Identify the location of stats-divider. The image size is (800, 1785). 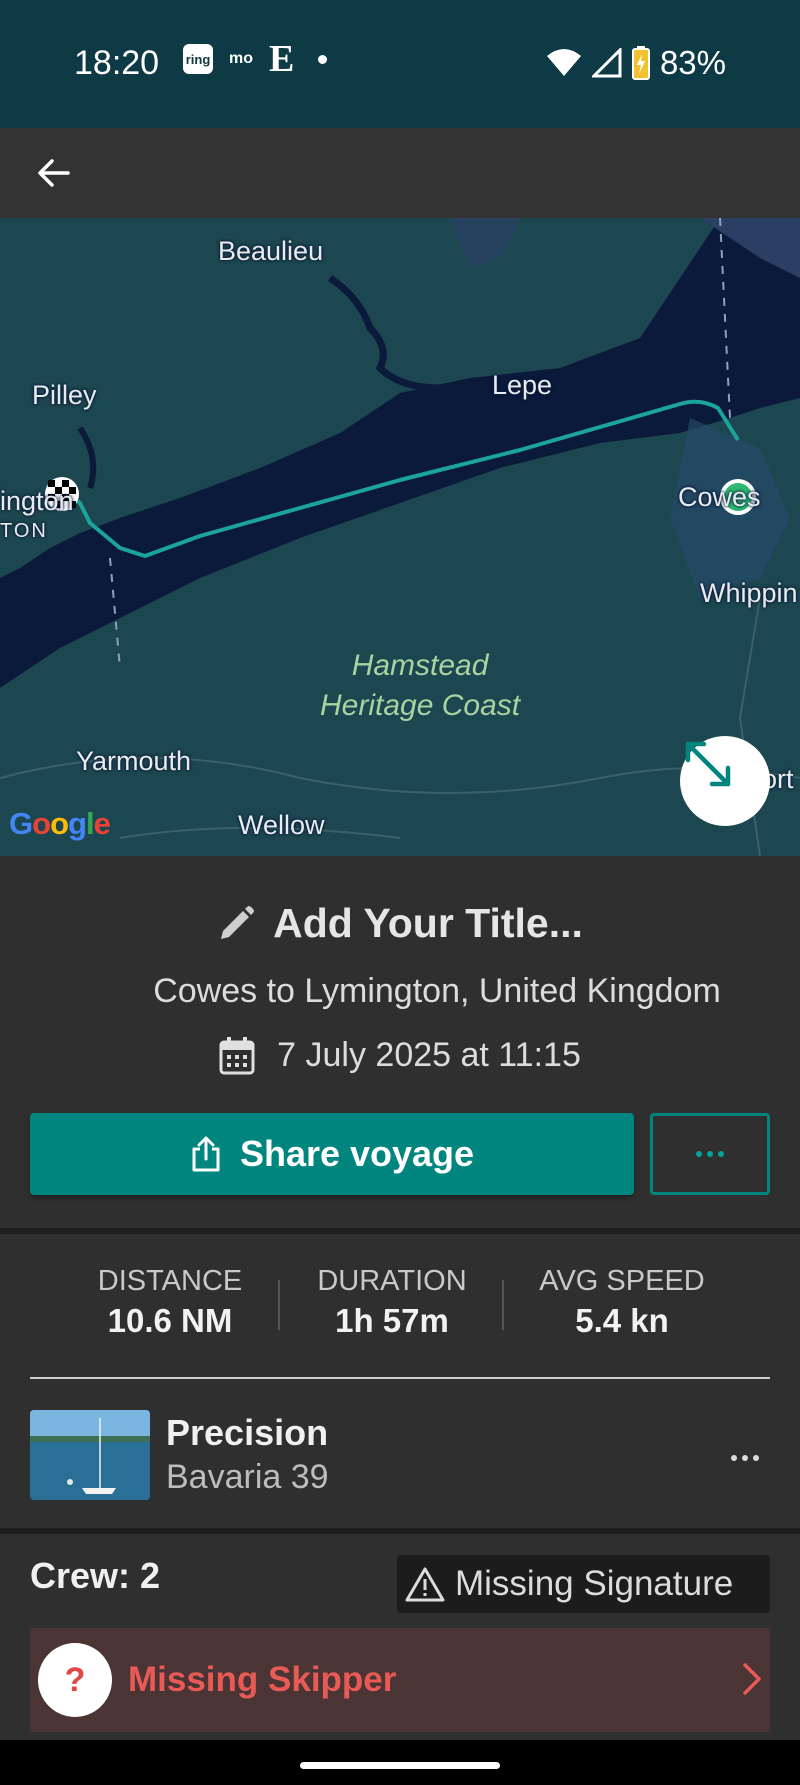
(400, 1378).